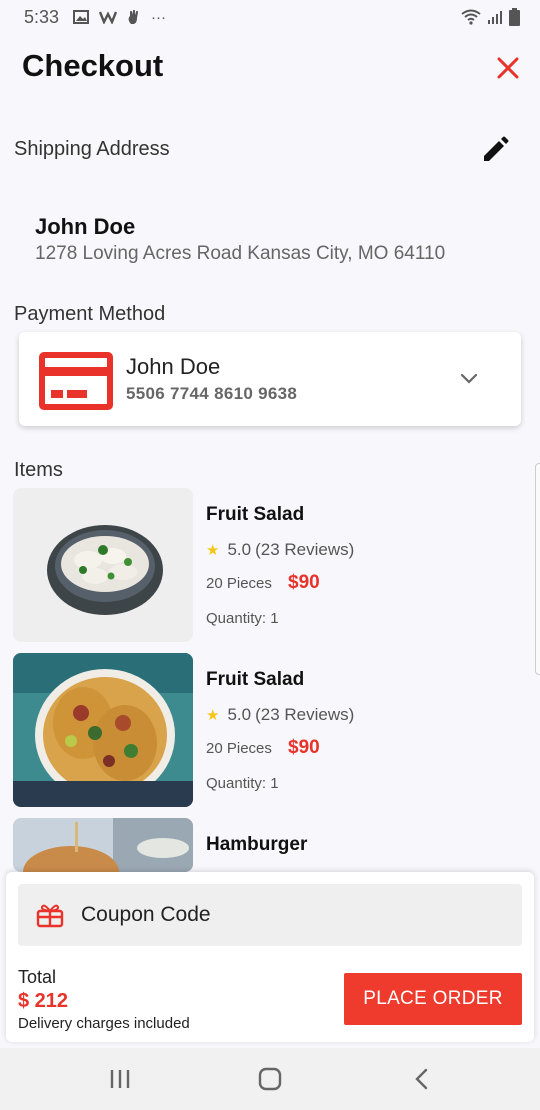 The width and height of the screenshot is (540, 1110). I want to click on home-icon, so click(270, 1079).